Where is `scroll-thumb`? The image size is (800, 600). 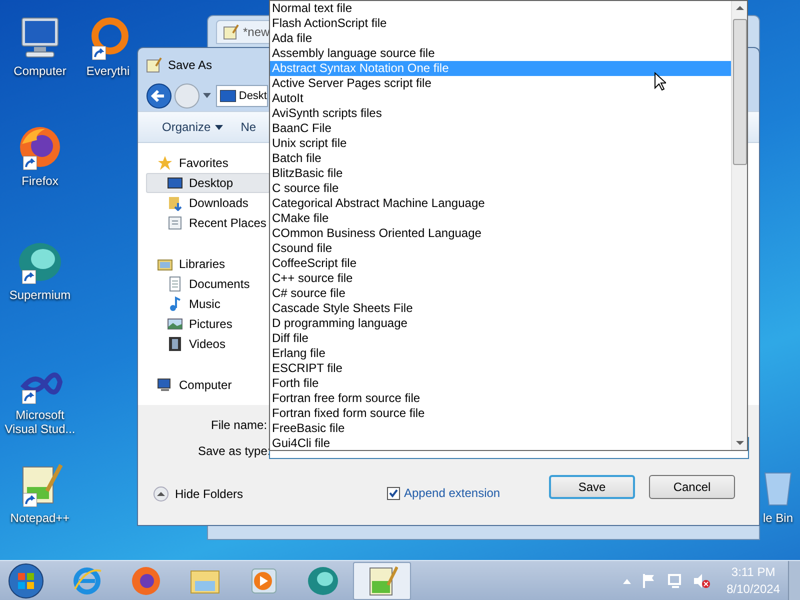
scroll-thumb is located at coordinates (739, 92).